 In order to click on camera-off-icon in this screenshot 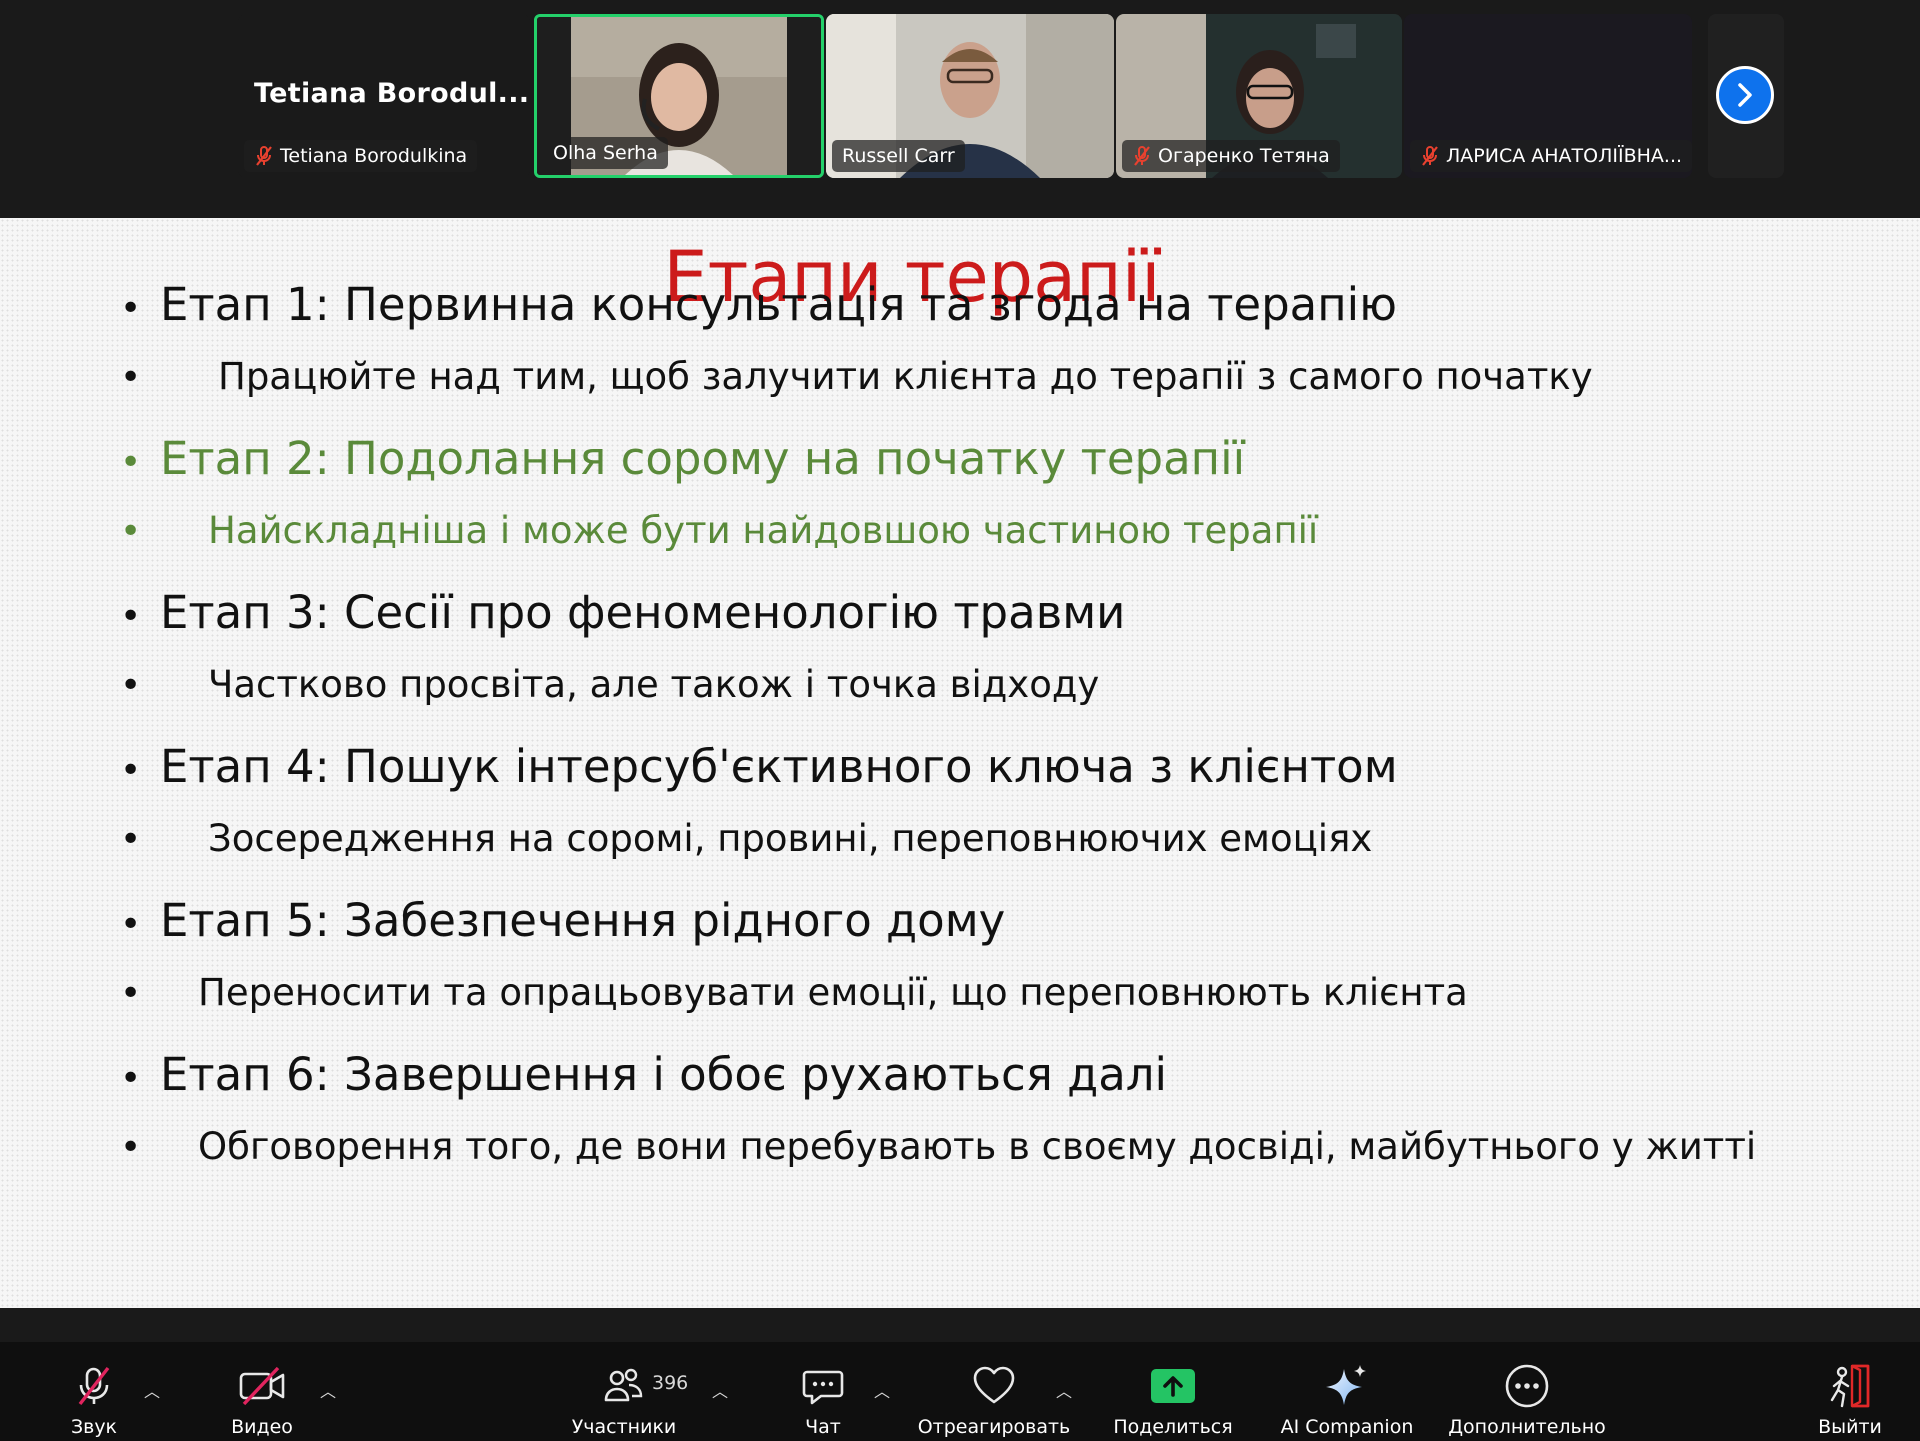, I will do `click(262, 1386)`.